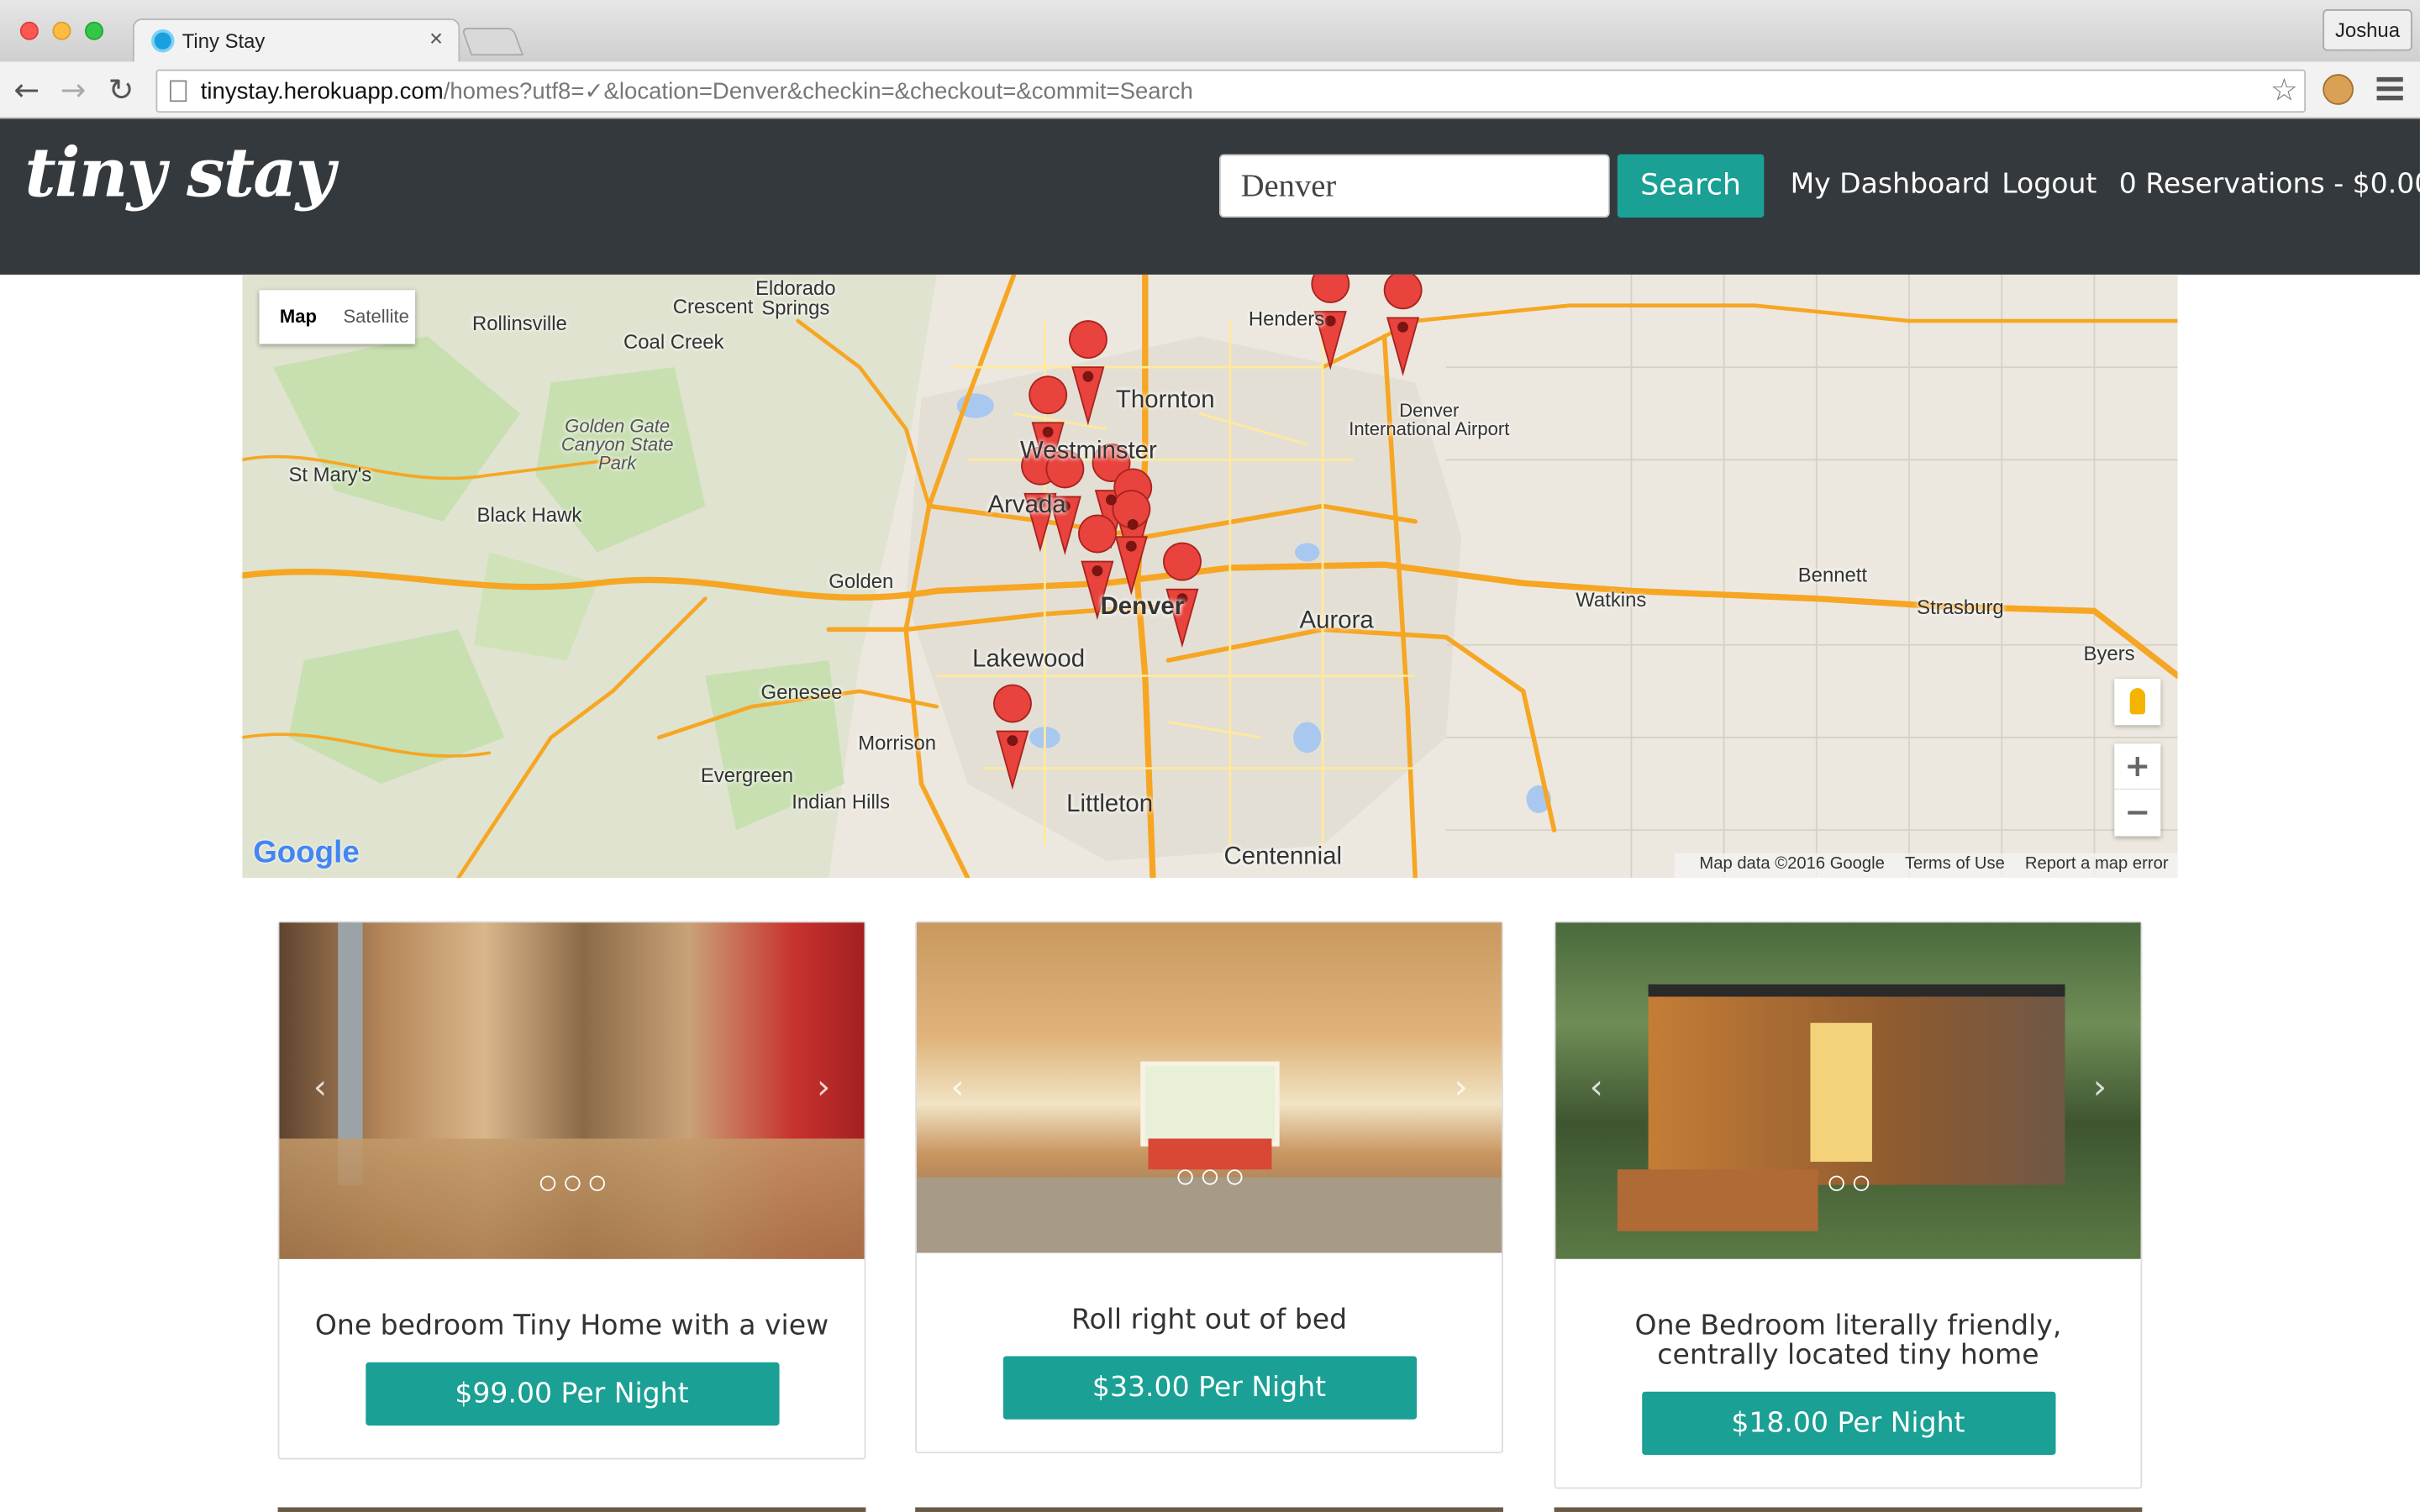 The height and width of the screenshot is (1512, 2420). What do you see at coordinates (1841, 1092) in the screenshot?
I see `lit-door-image-detail` at bounding box center [1841, 1092].